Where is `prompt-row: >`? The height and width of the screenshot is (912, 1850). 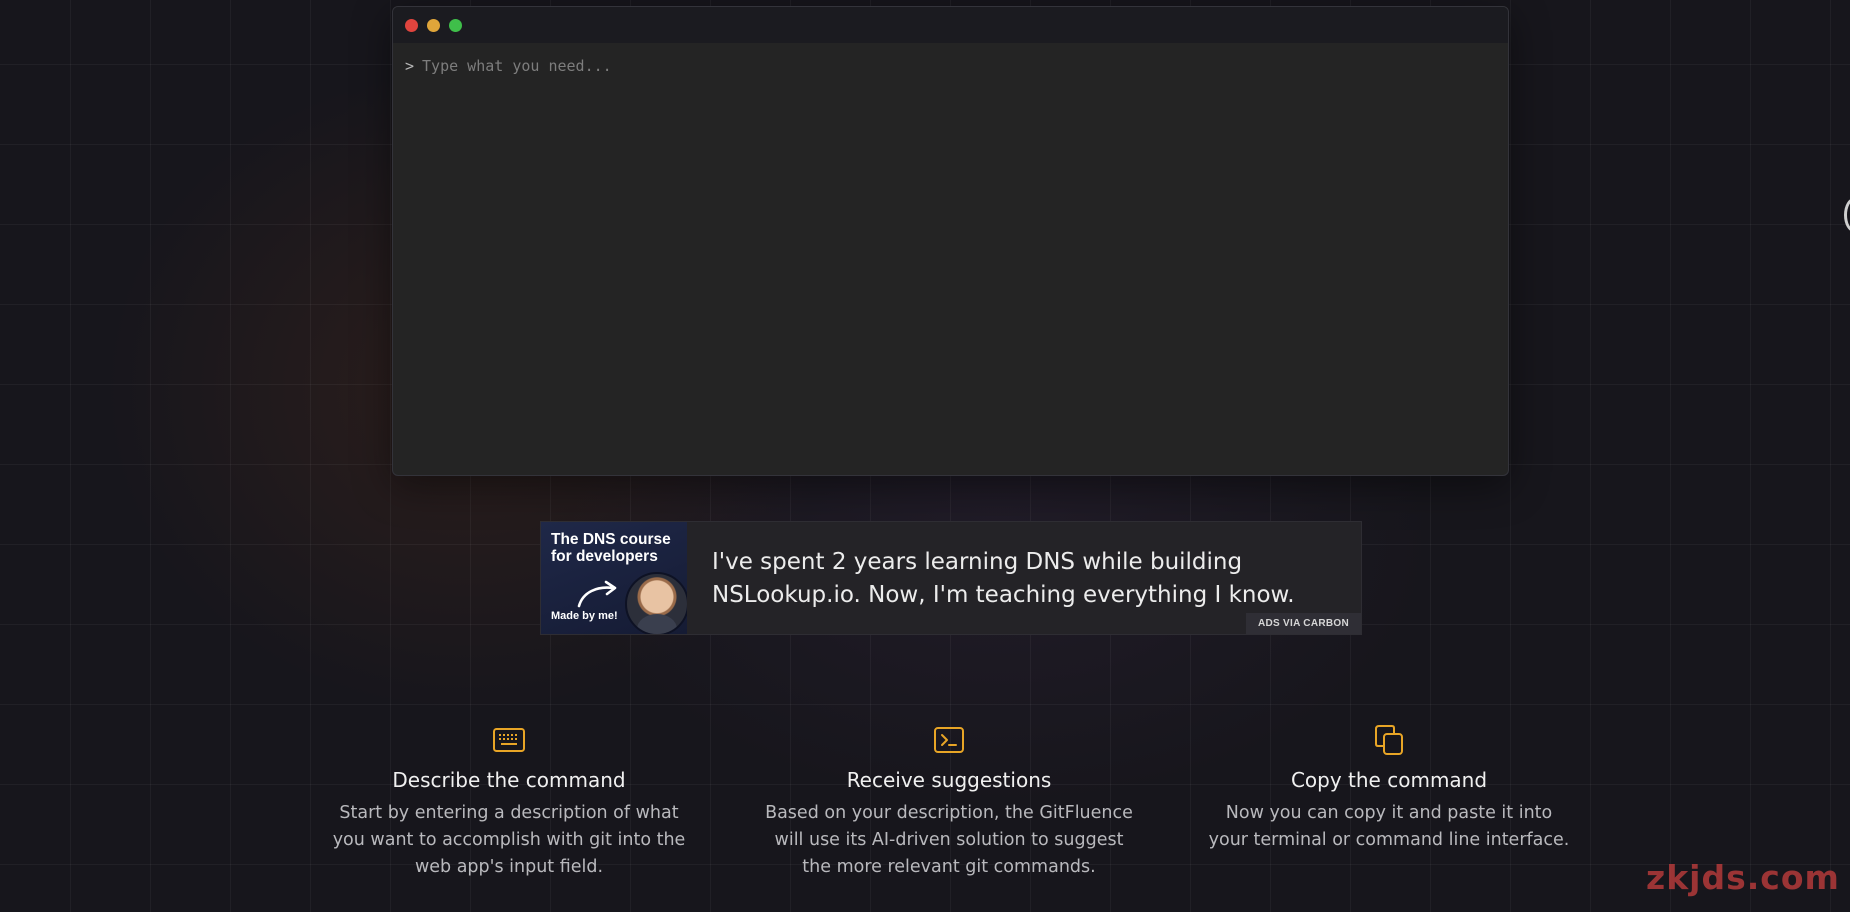
prompt-row: > is located at coordinates (950, 59).